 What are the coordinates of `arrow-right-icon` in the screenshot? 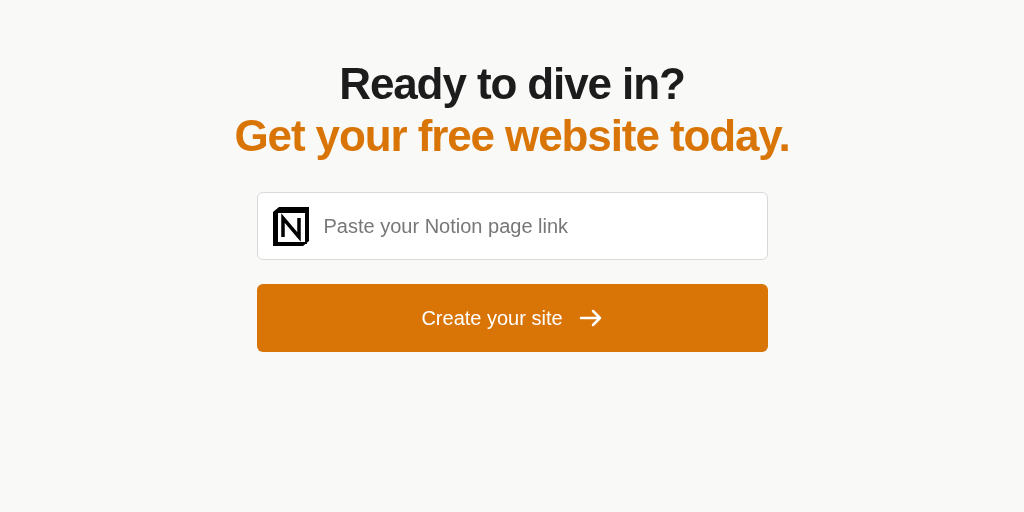 It's located at (590, 318).